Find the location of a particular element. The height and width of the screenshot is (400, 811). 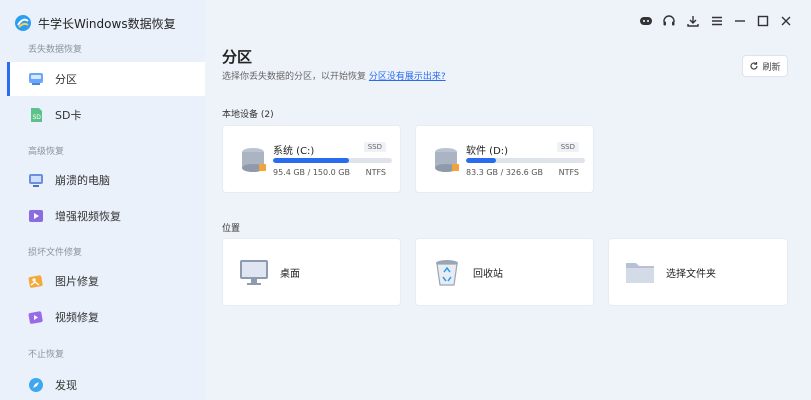

maximize-icon is located at coordinates (763, 21).